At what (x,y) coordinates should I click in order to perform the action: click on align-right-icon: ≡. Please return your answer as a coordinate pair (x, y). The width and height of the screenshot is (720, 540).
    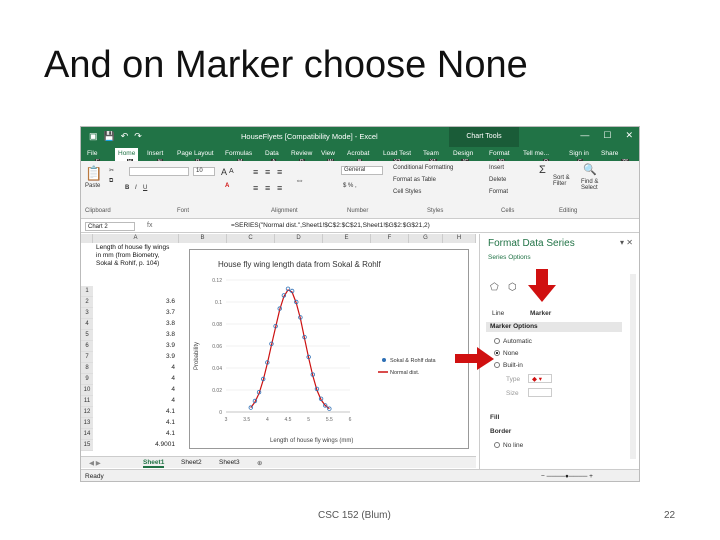
    Looking at the image, I should click on (279, 188).